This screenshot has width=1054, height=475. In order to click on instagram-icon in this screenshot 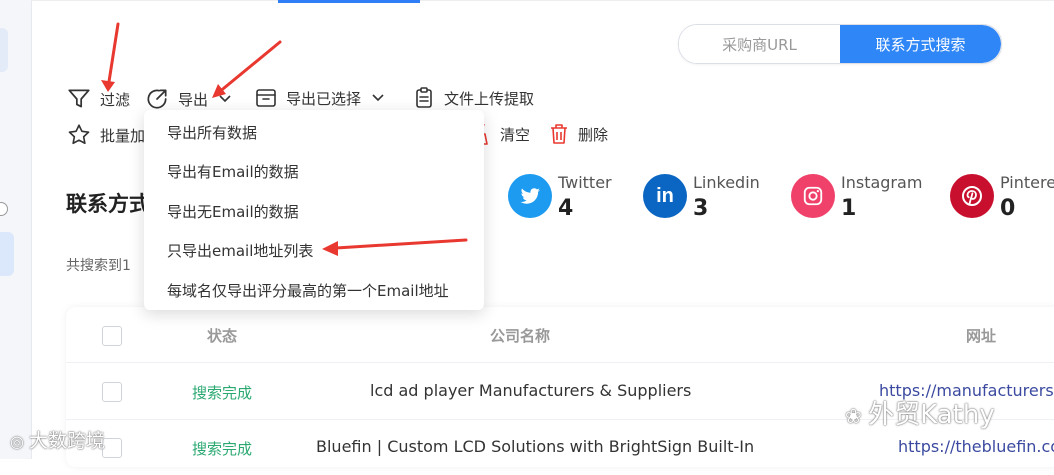, I will do `click(813, 196)`.